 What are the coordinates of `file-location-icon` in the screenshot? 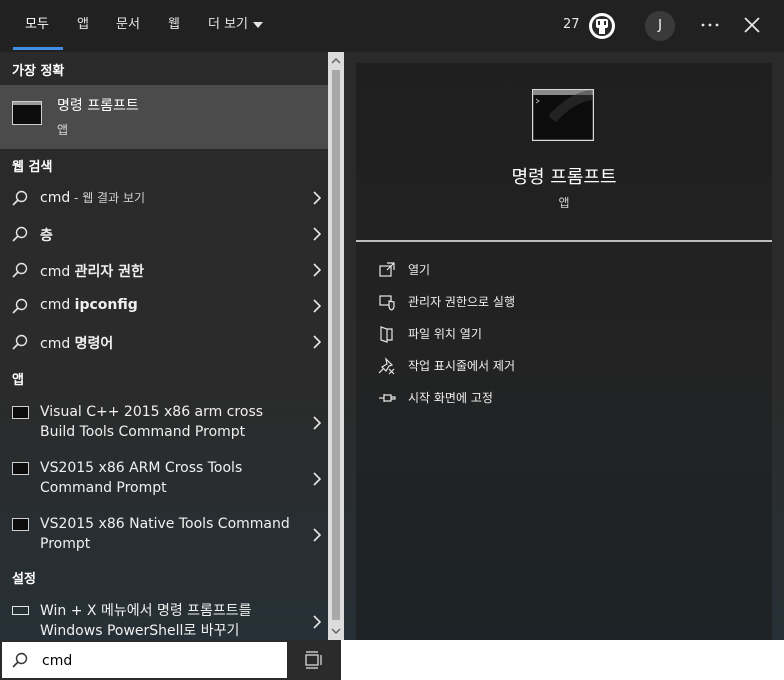 It's located at (386, 334).